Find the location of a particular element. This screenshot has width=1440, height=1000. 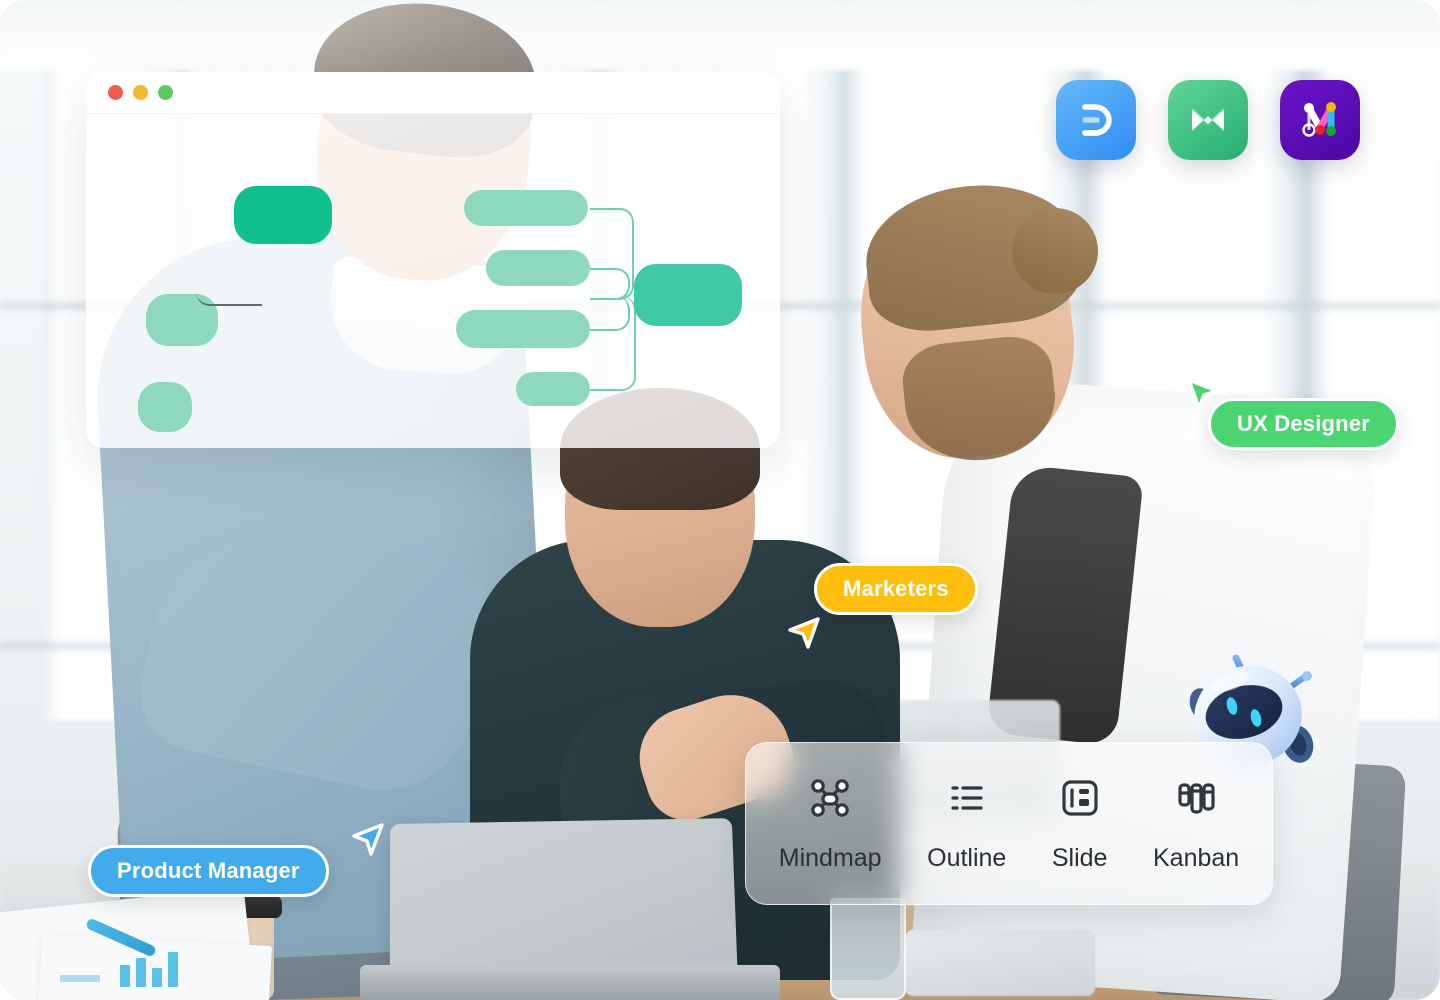

edrawmax-glyph is located at coordinates (1097, 120).